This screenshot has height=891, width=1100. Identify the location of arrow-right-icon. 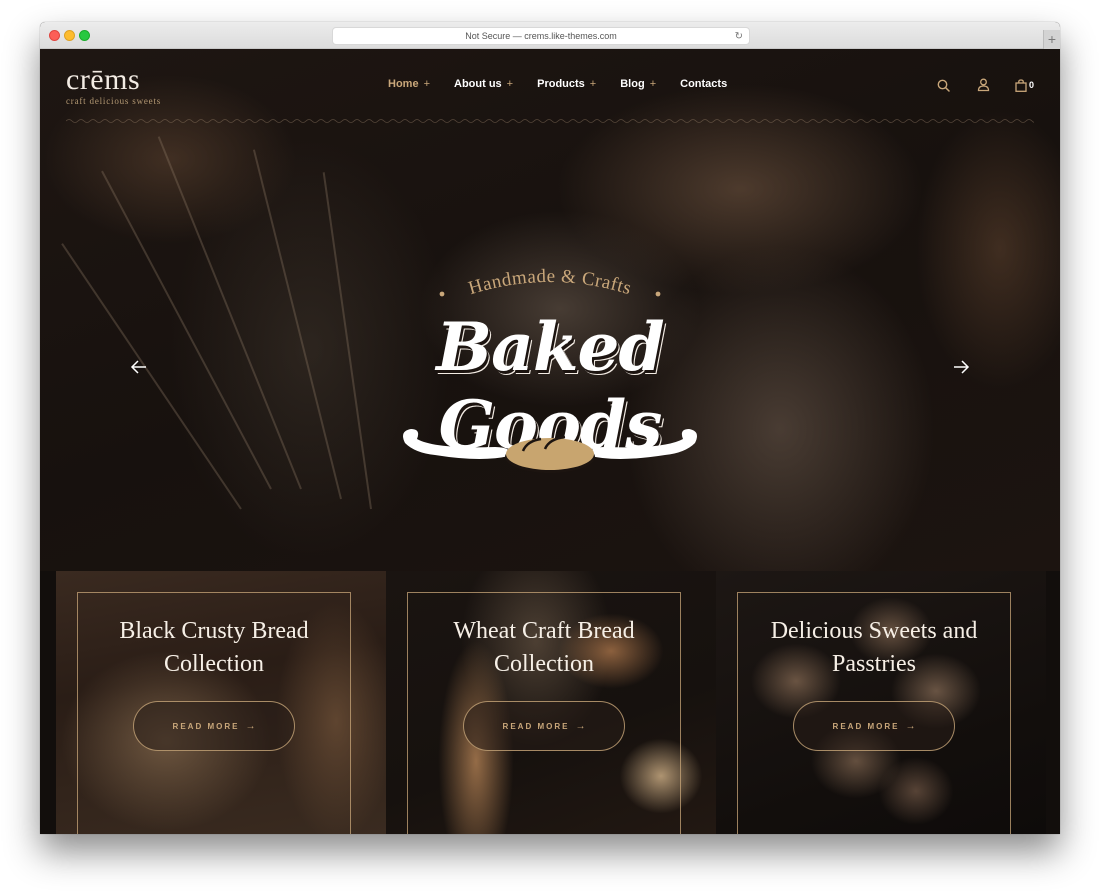
(962, 367).